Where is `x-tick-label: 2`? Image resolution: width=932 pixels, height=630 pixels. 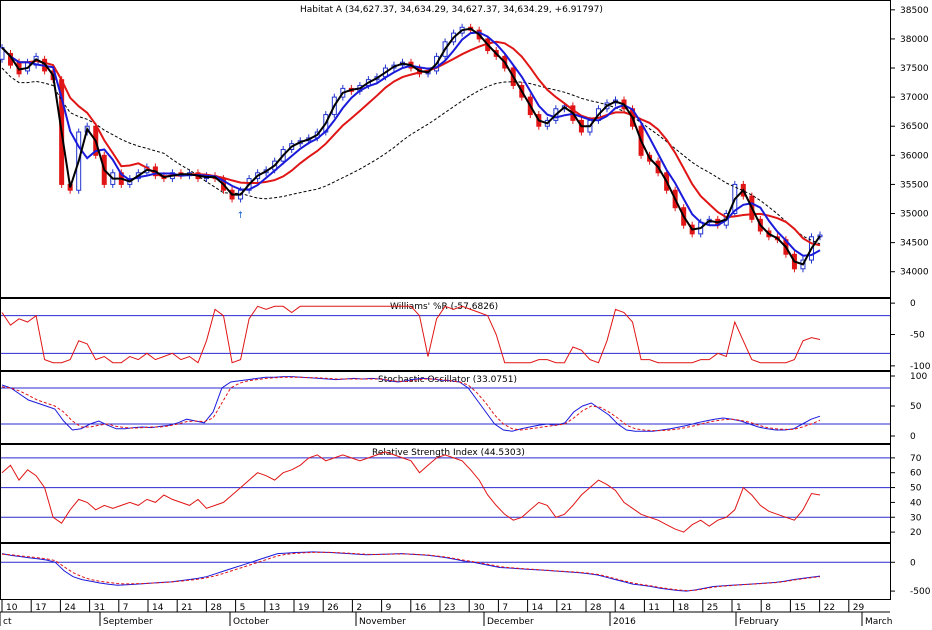 x-tick-label: 2 is located at coordinates (359, 608).